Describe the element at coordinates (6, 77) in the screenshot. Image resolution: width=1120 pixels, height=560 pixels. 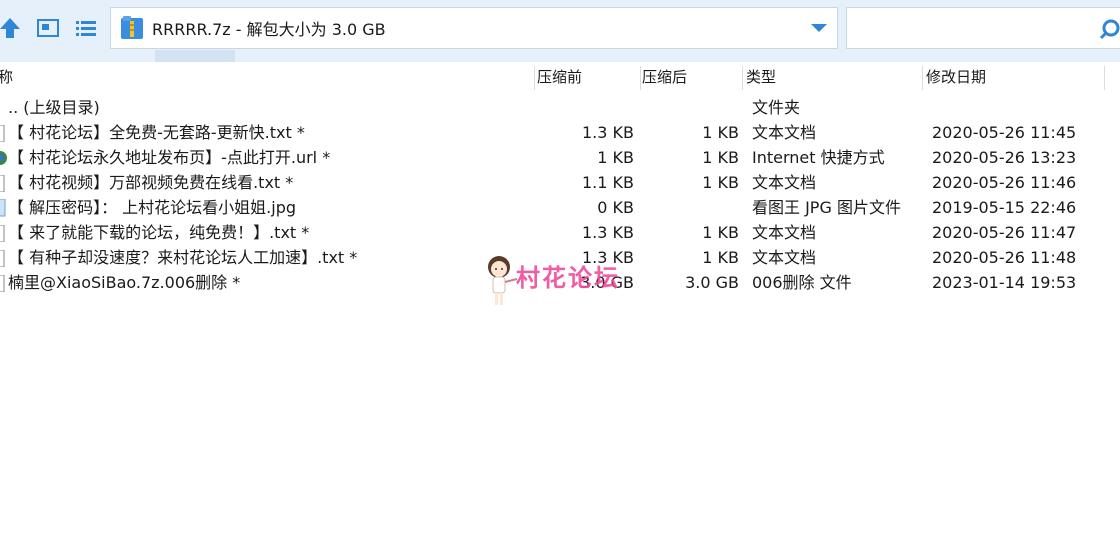
I see `header-name: 称` at that location.